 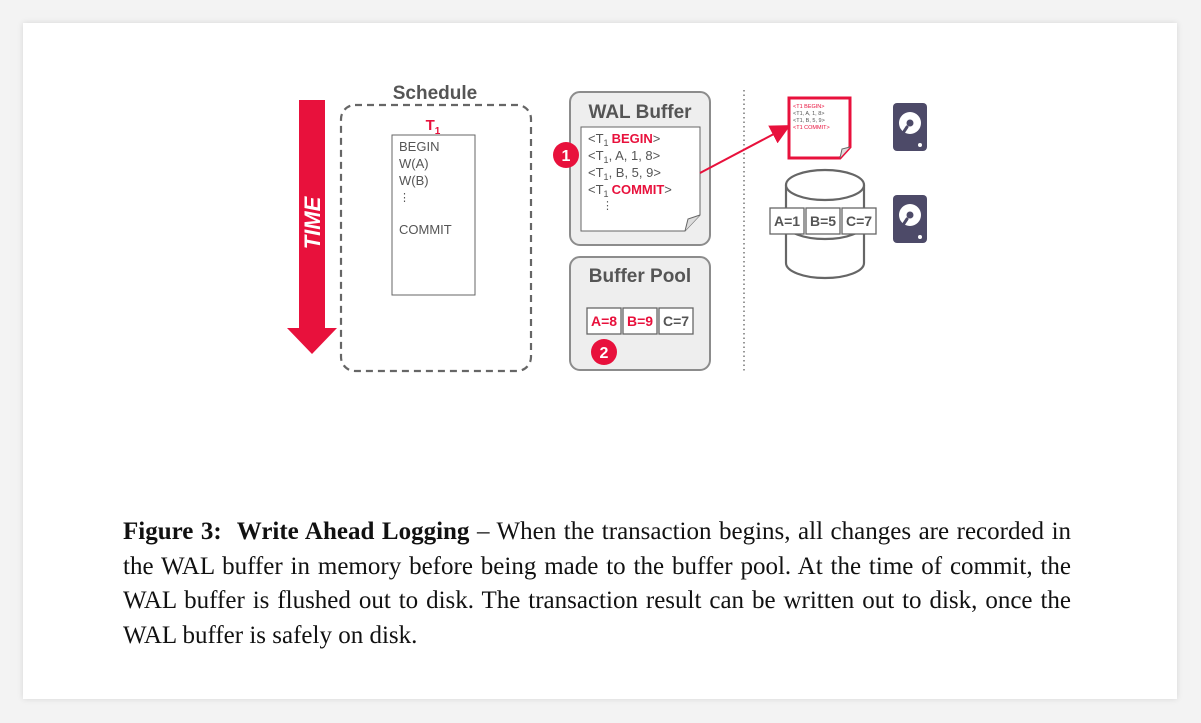 What do you see at coordinates (809, 121) in the screenshot?
I see `disk-log-b: <T1, B, 5, 9>` at bounding box center [809, 121].